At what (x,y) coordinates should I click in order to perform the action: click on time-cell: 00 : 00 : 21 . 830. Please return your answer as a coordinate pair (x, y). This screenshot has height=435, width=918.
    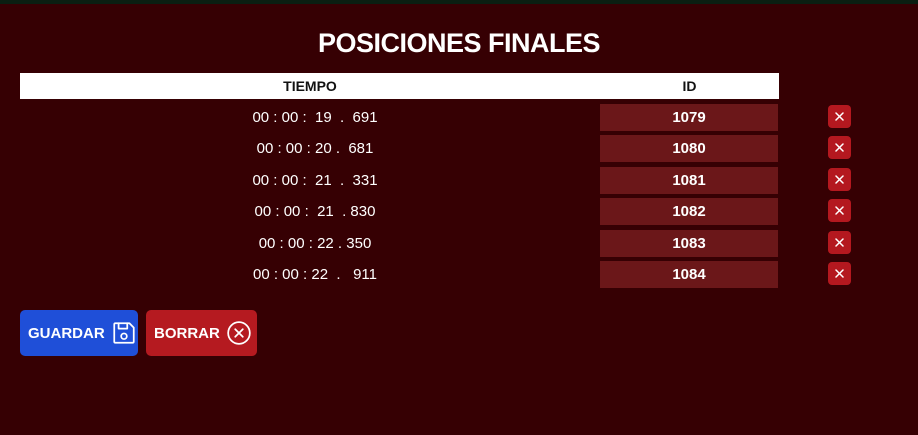
    Looking at the image, I should click on (315, 211).